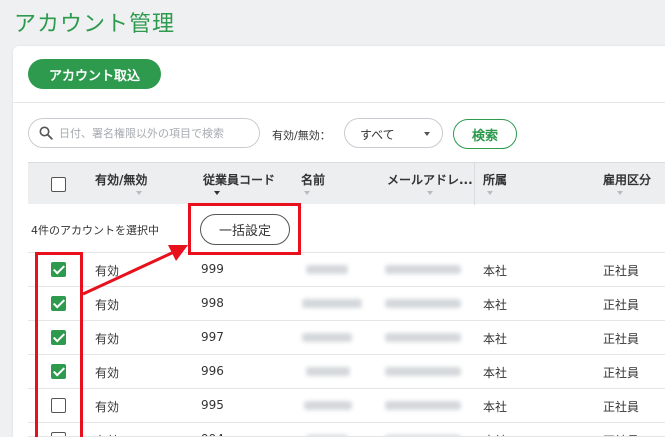 This screenshot has height=437, width=665. Describe the element at coordinates (377, 135) in the screenshot. I see `status-filter-value: すべて` at that location.